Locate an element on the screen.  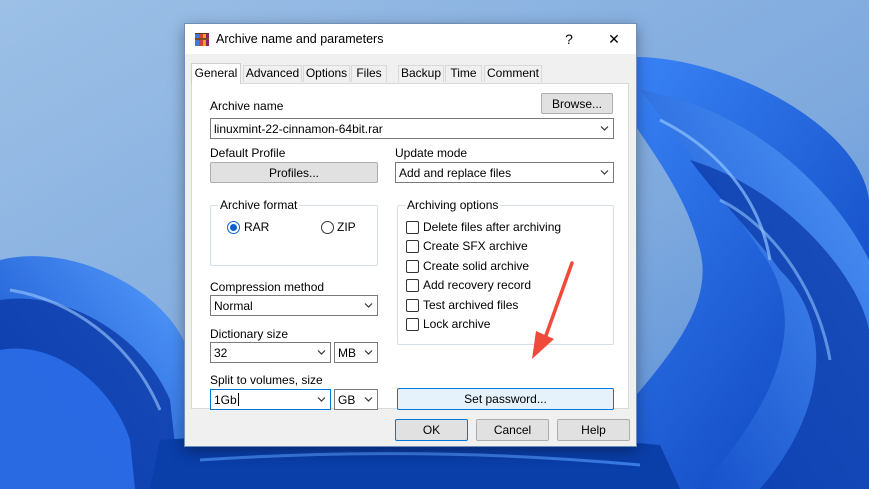
split-volumes-input: 1Gb is located at coordinates (270, 399).